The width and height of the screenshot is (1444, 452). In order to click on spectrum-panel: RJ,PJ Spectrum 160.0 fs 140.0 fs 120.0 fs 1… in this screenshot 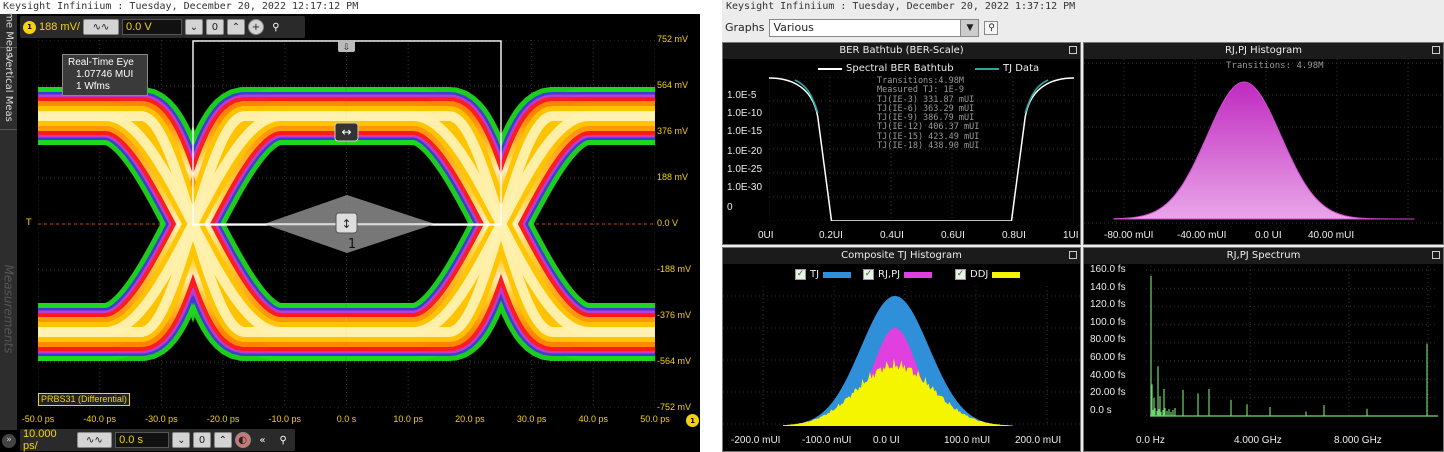, I will do `click(1263, 349)`.